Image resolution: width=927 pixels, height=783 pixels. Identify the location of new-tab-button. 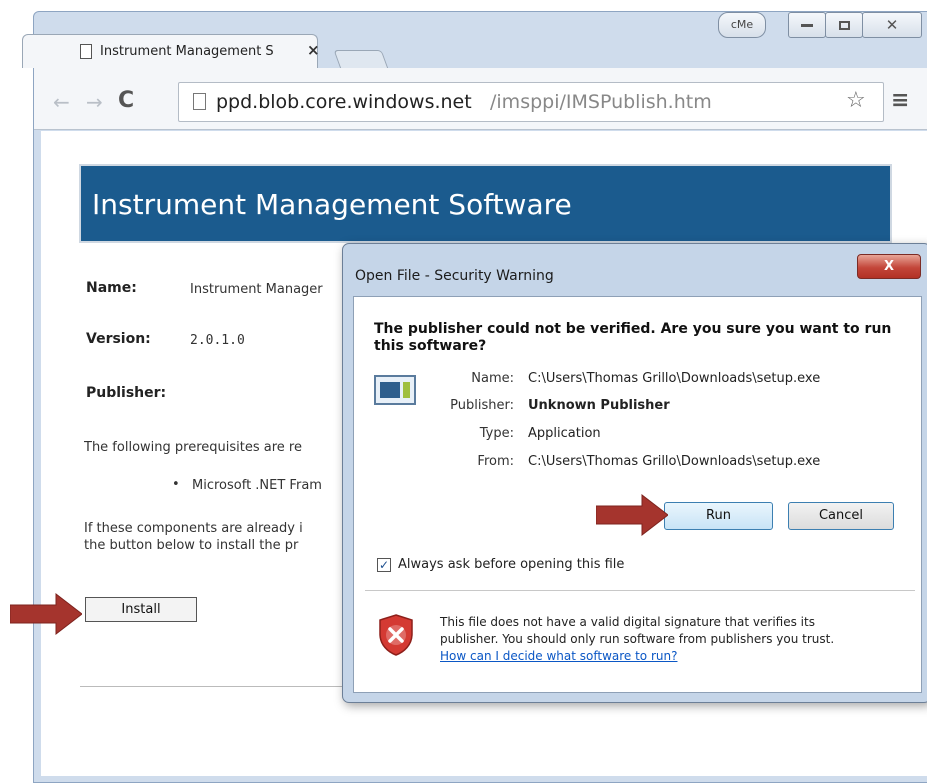
(361, 59).